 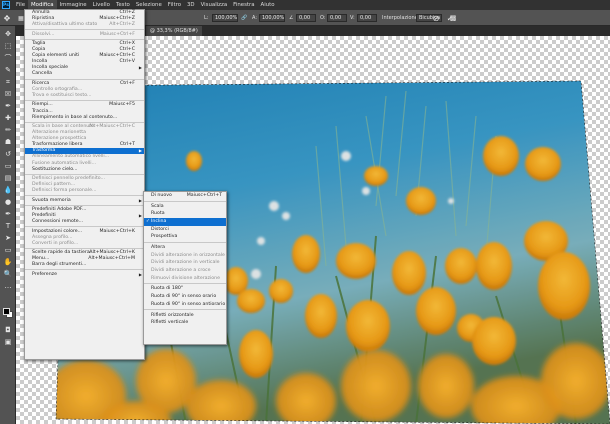 What do you see at coordinates (84, 25) in the screenshot?
I see `menu-item-attiva-disattiva-ultimo-stato: Attiva/disattiva ultimo stato Alt+Ctrl+Z` at bounding box center [84, 25].